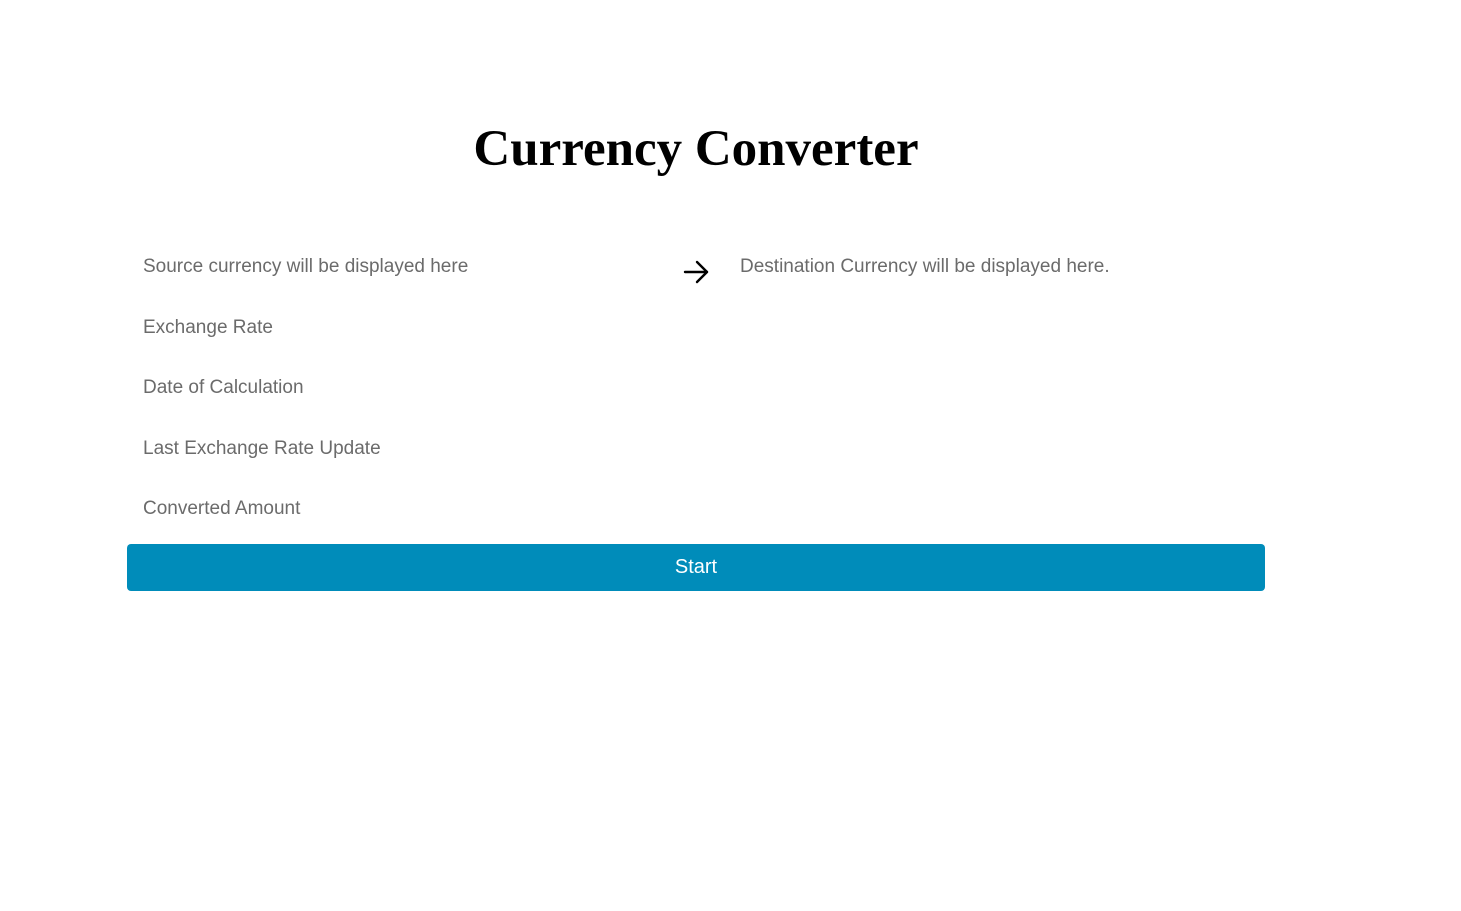 Image resolution: width=1461 pixels, height=911 pixels. Describe the element at coordinates (262, 448) in the screenshot. I see `last-update-label: Last Exchange Rate Update` at that location.